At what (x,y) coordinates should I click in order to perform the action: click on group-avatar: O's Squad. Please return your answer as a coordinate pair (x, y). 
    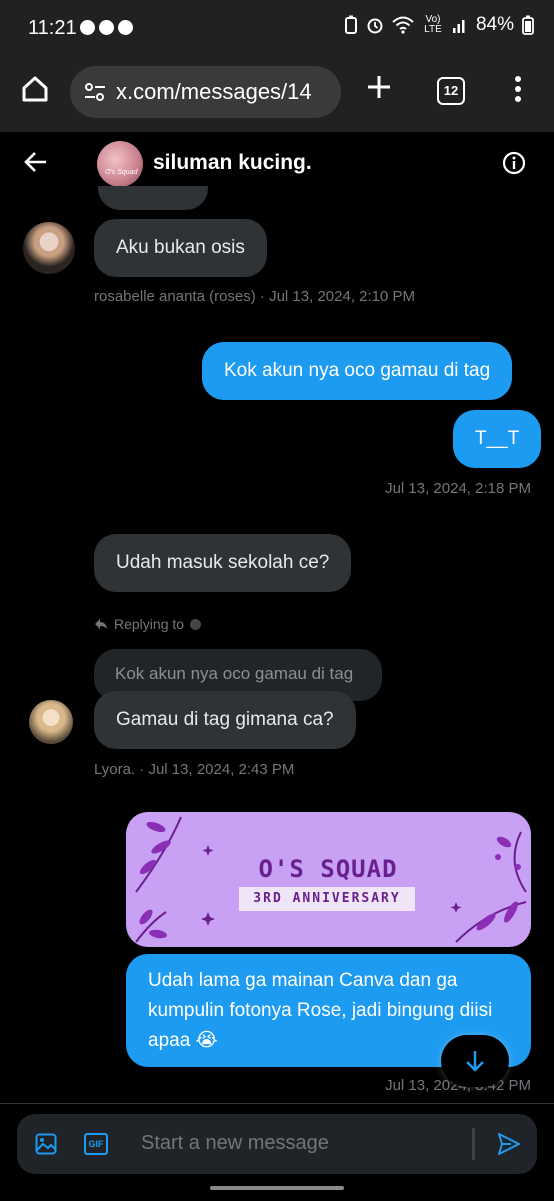
    Looking at the image, I should click on (120, 164).